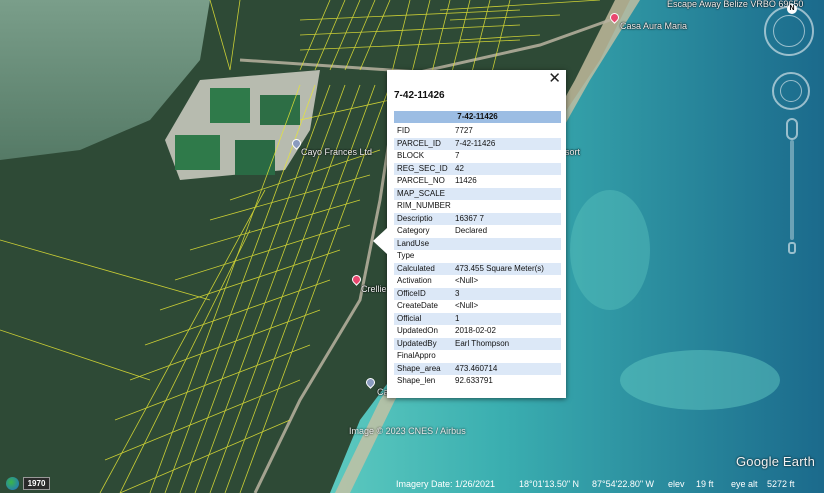 This screenshot has width=824, height=493. I want to click on latitude-readout: 18°01'13.50" N, so click(549, 484).